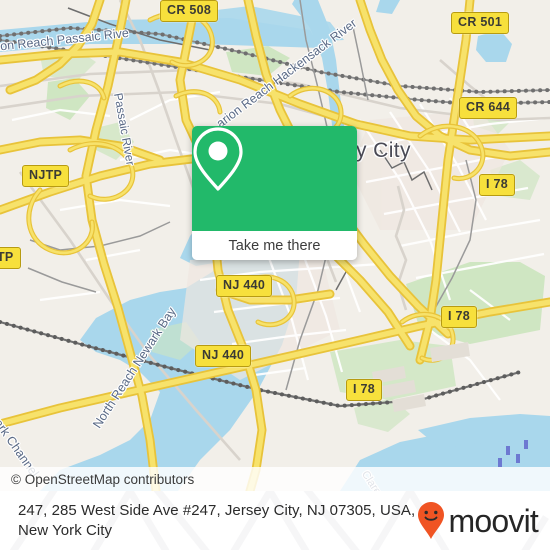  Describe the element at coordinates (189, 11) in the screenshot. I see `shield-cr-508: CR 508` at that location.